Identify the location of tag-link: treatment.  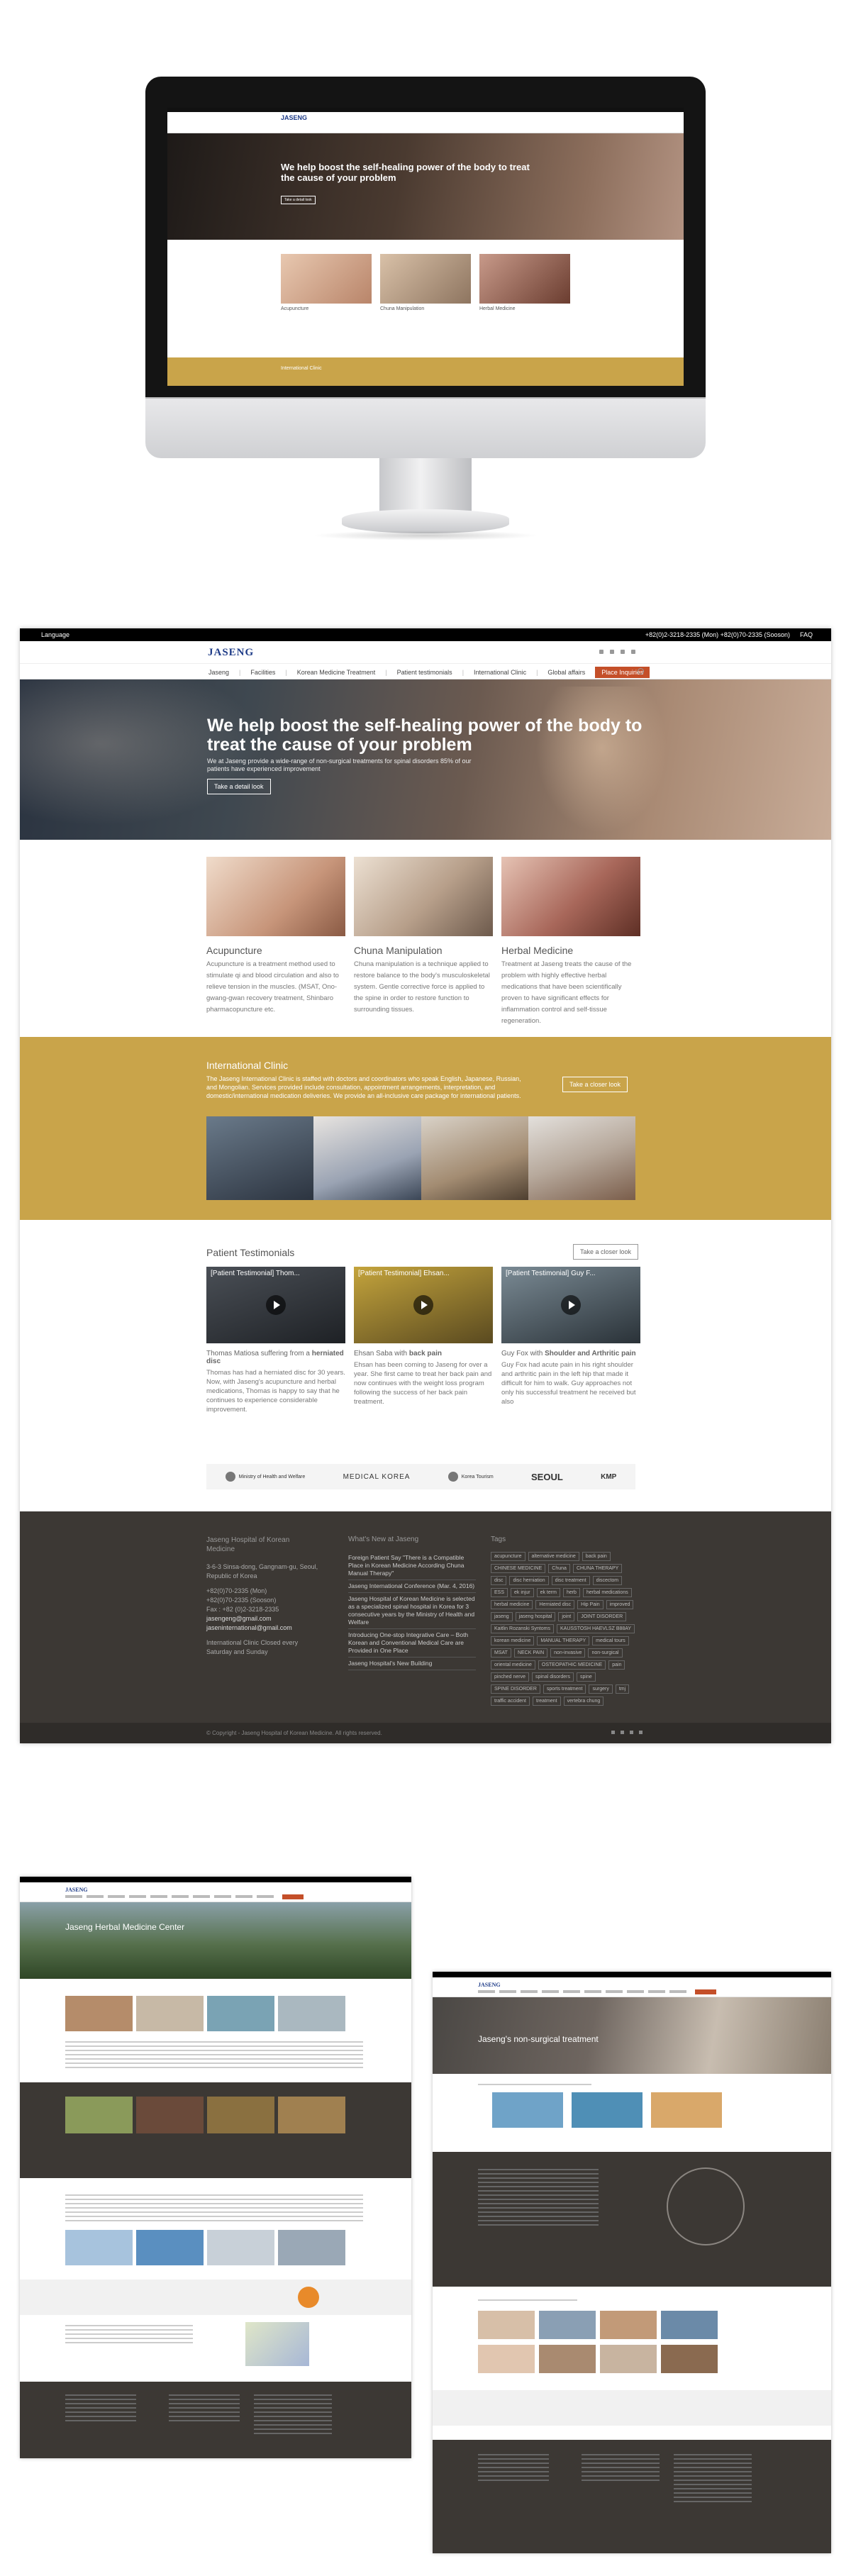
(547, 1701).